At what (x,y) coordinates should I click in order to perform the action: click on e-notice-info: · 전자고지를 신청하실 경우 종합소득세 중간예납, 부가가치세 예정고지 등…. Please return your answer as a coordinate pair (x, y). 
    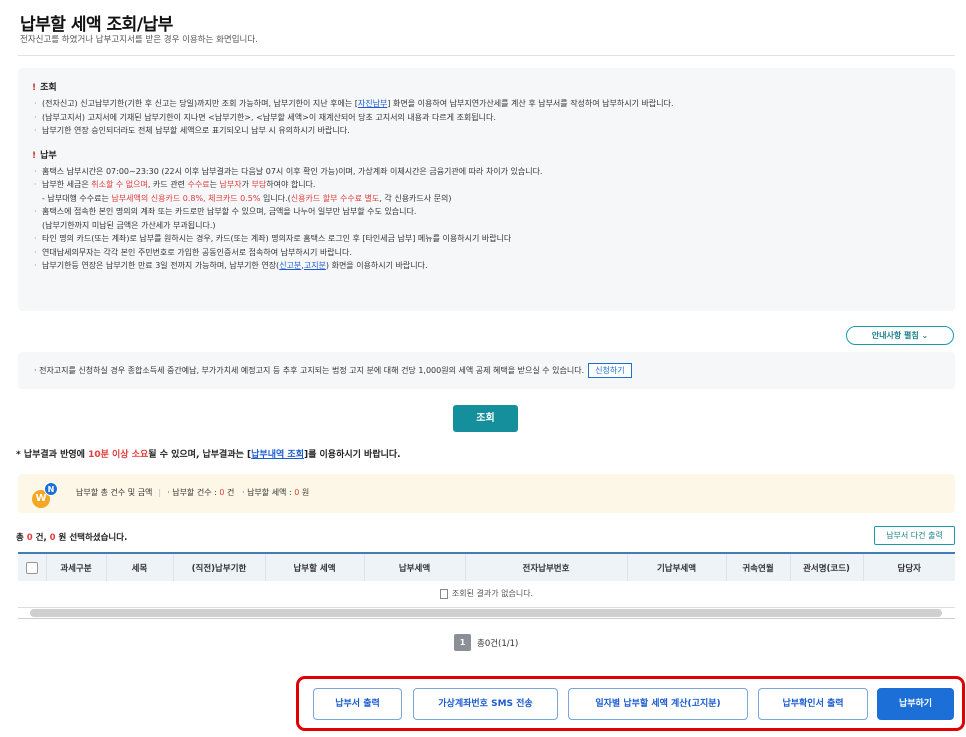
    Looking at the image, I should click on (486, 370).